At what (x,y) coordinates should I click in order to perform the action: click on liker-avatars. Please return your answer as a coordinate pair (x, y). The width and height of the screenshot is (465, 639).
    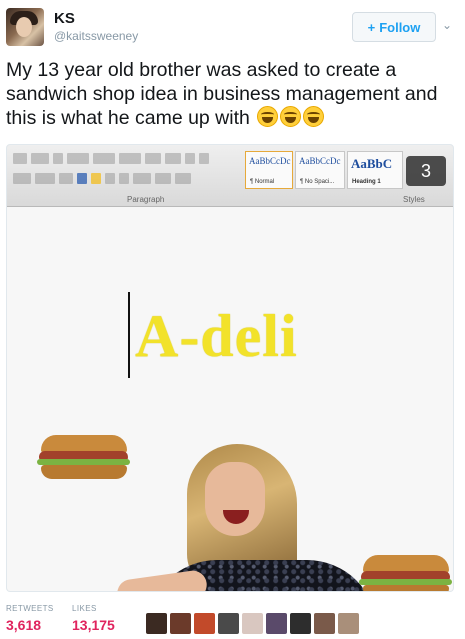
    Looking at the image, I should click on (252, 623).